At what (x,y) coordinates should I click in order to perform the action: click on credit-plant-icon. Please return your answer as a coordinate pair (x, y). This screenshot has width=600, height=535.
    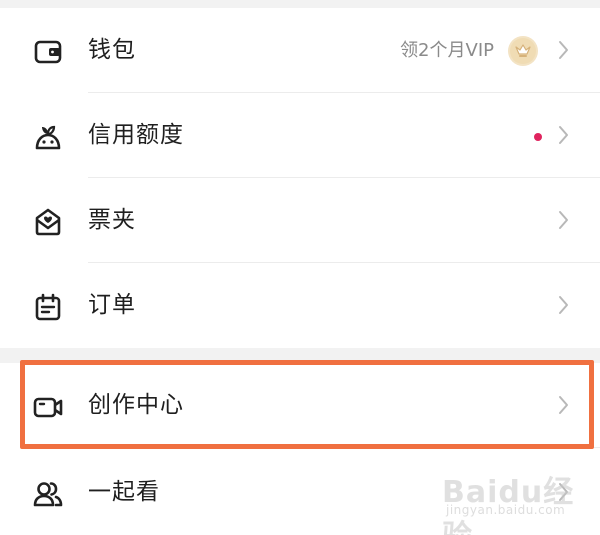
    Looking at the image, I should click on (48, 137).